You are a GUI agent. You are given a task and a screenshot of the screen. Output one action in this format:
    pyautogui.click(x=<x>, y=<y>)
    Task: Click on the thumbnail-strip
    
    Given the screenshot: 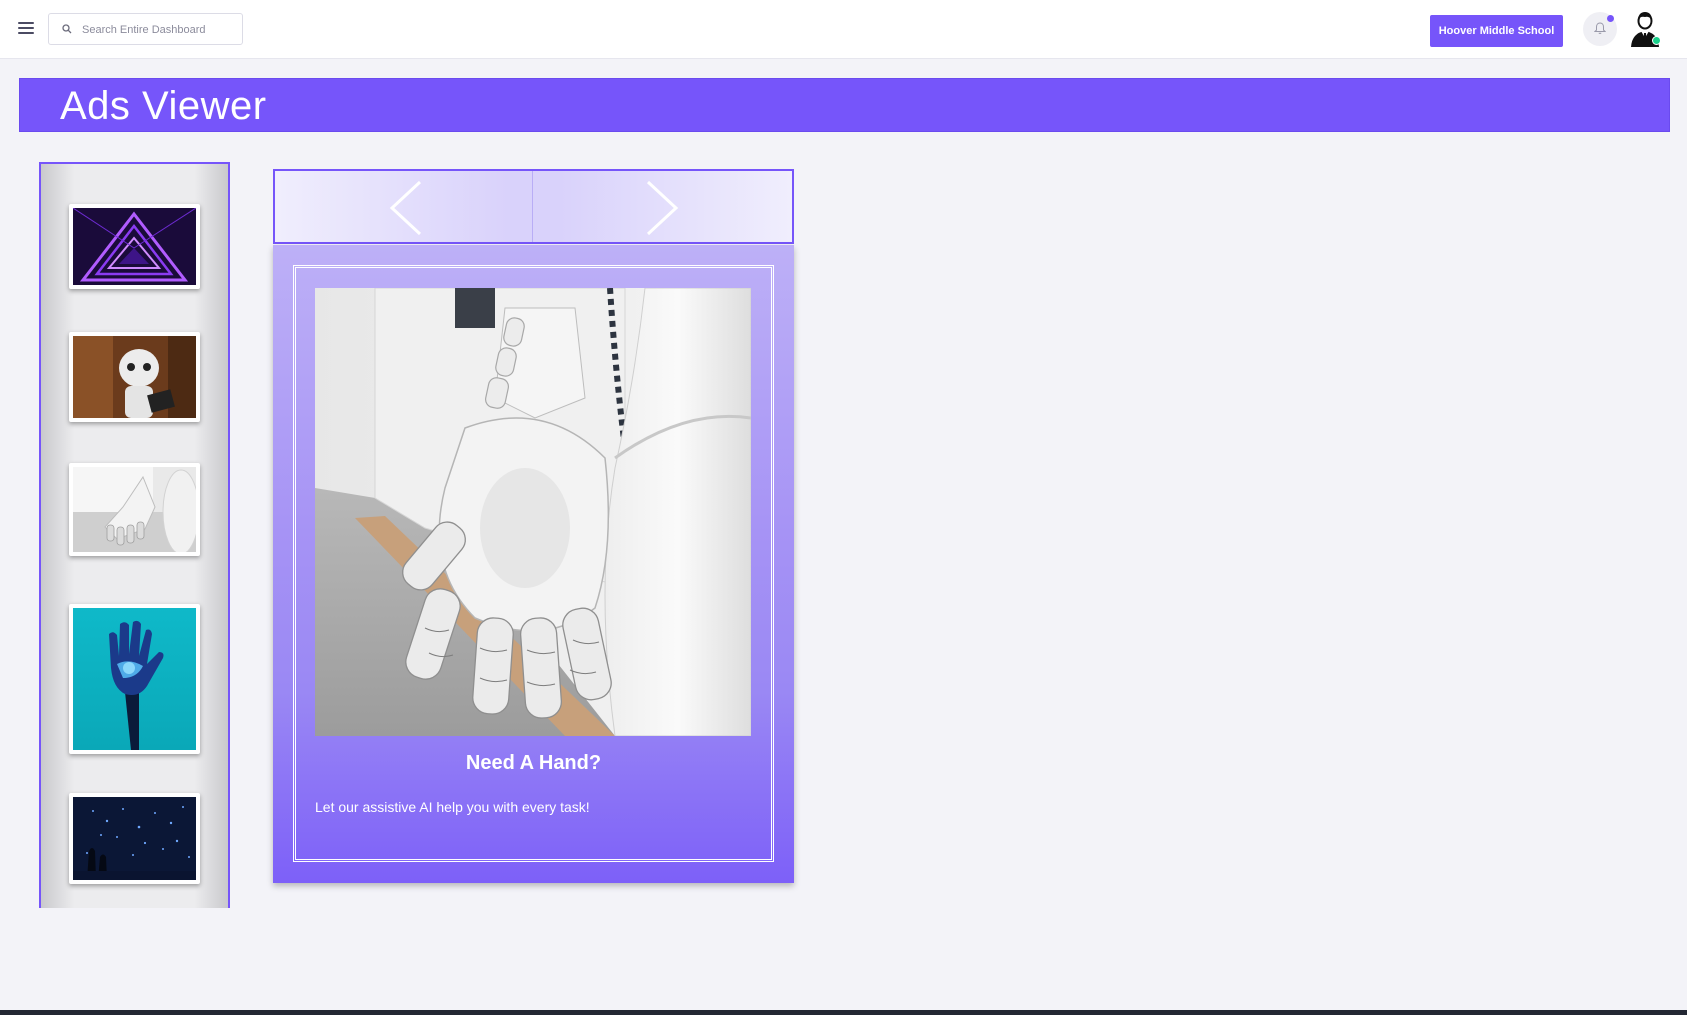 What is the action you would take?
    pyautogui.click(x=134, y=535)
    